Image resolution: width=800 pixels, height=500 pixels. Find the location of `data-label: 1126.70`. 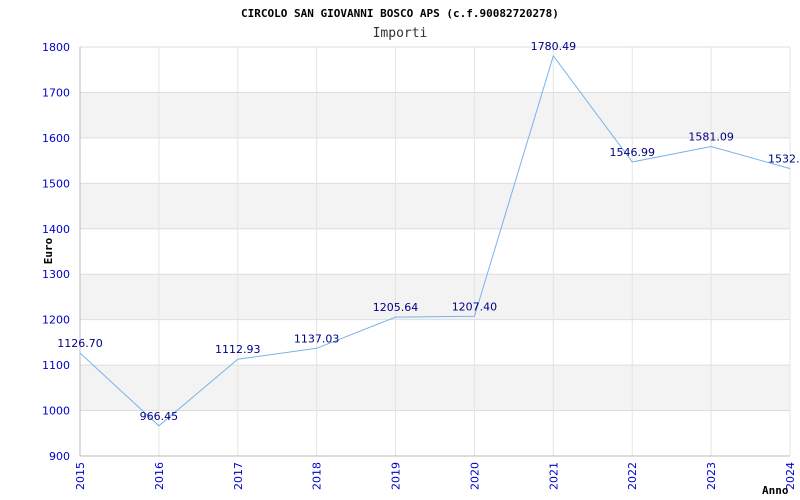

data-label: 1126.70 is located at coordinates (80, 343).